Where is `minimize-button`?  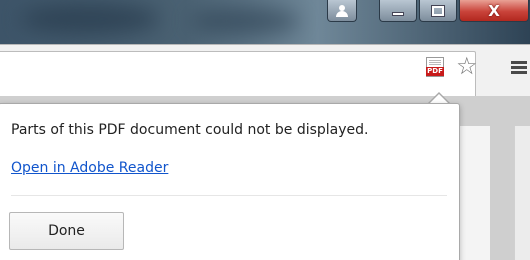 minimize-button is located at coordinates (398, 11).